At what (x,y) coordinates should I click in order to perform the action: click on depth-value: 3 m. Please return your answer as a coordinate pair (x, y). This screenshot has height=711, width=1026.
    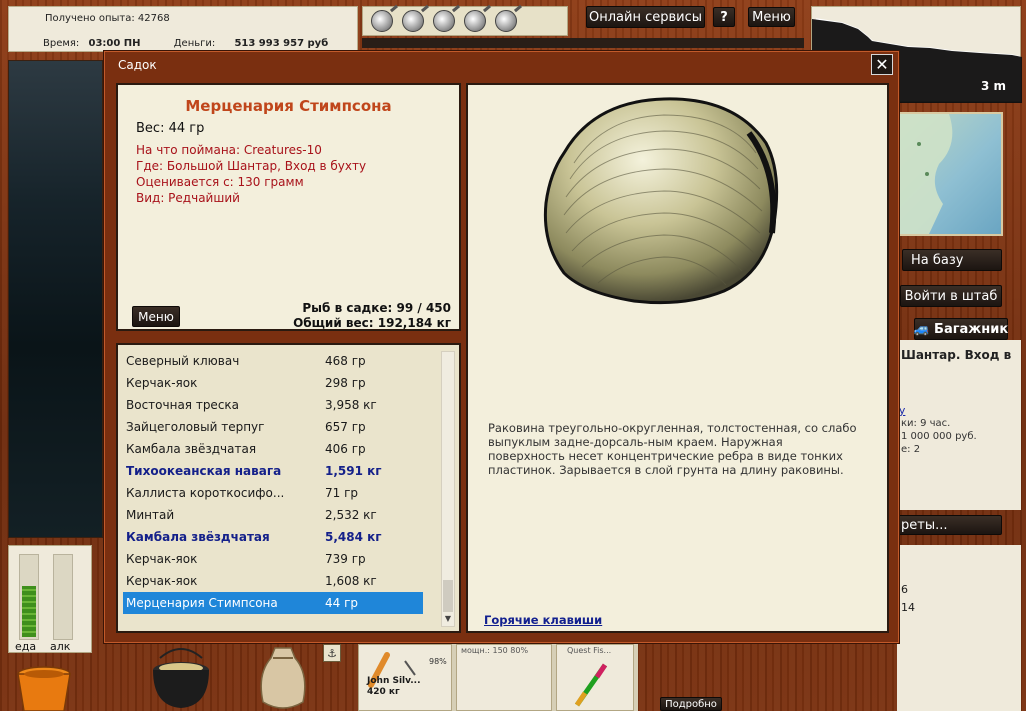
    Looking at the image, I should click on (993, 86).